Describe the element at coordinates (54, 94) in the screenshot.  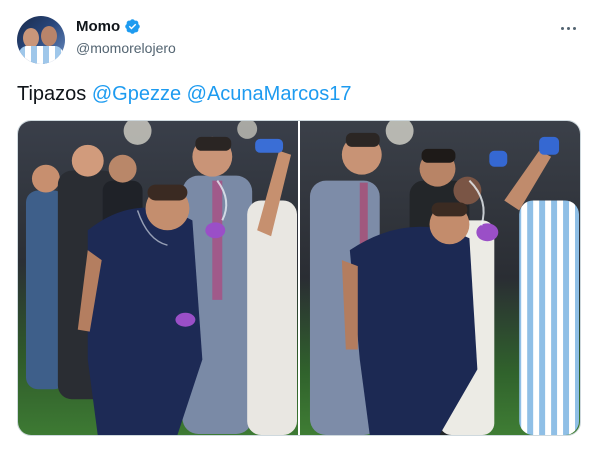
I see `tweet-text-prefix: Tipazos` at that location.